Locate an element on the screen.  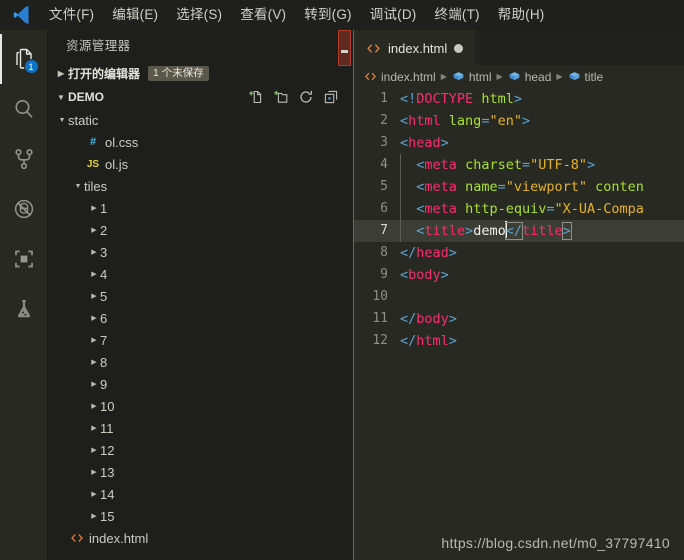
menu-view: 查看(V) is located at coordinates (263, 15).